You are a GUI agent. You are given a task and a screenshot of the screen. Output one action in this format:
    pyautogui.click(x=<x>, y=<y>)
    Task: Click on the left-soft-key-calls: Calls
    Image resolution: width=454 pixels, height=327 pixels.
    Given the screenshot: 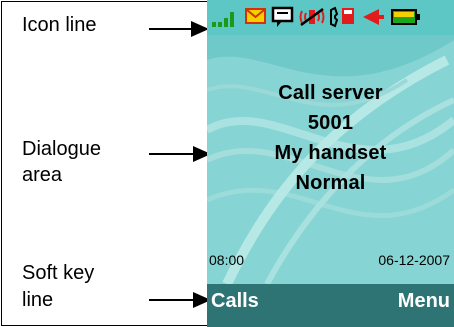 What is the action you would take?
    pyautogui.click(x=235, y=301)
    